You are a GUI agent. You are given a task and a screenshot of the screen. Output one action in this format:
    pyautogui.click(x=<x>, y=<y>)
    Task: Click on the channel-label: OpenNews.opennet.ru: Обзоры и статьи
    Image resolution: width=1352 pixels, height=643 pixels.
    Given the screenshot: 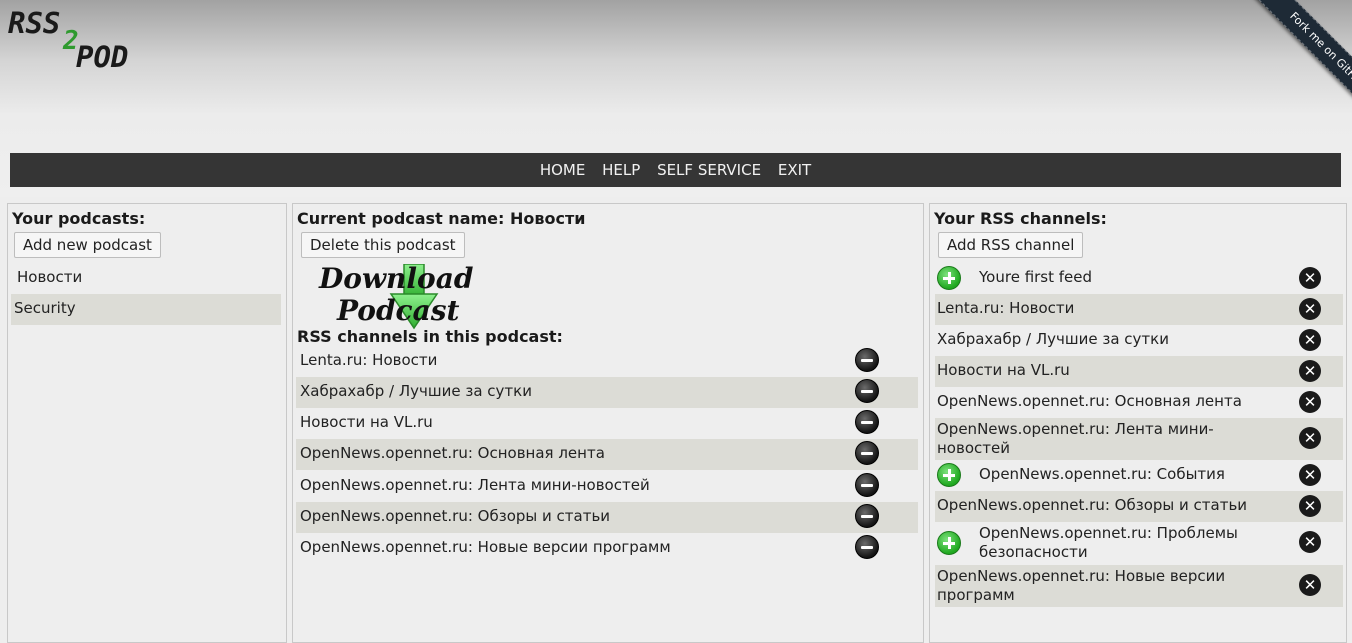 What is the action you would take?
    pyautogui.click(x=455, y=516)
    